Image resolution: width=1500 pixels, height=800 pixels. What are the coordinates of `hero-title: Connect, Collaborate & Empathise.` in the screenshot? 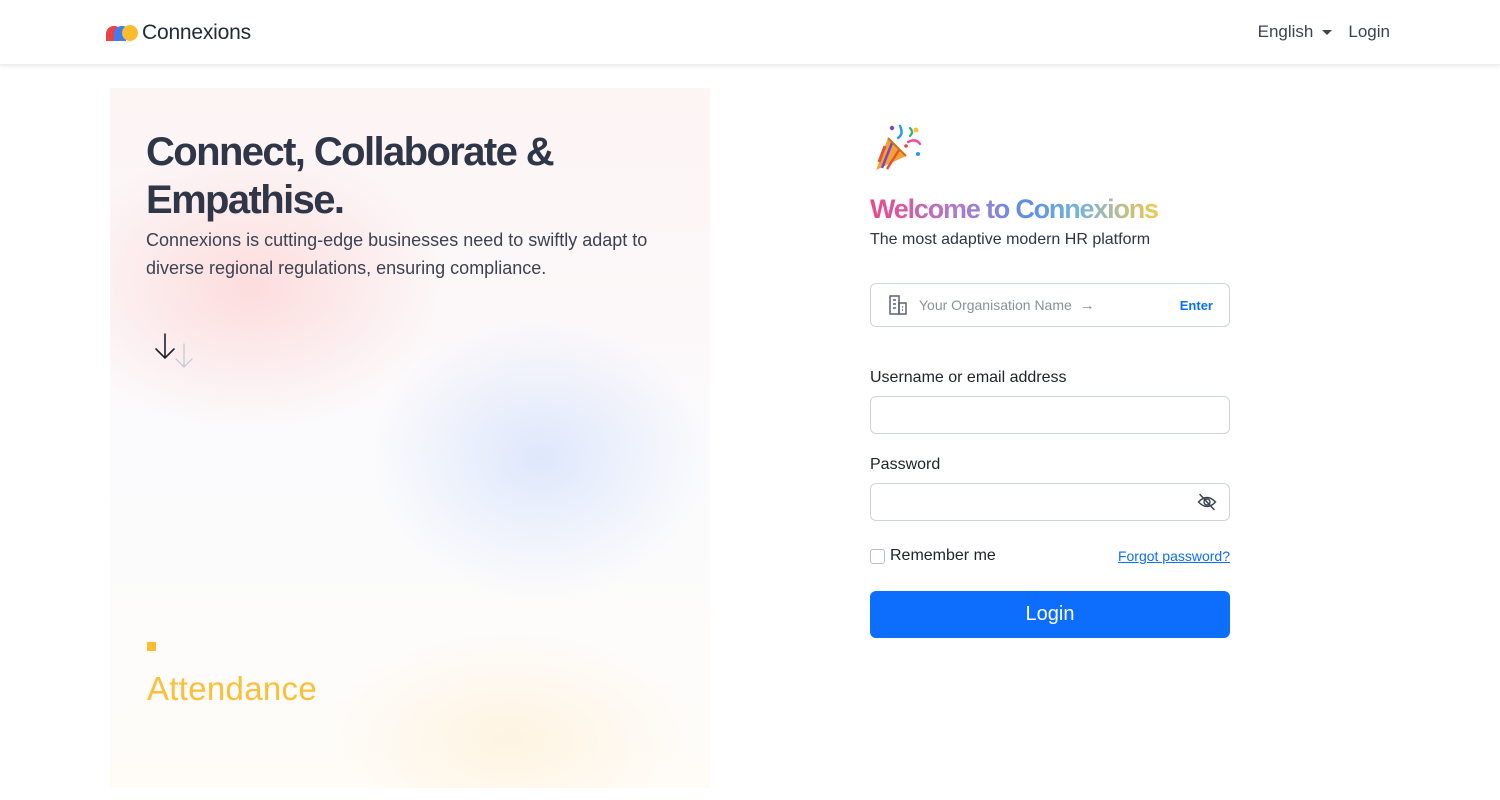 It's located at (350, 176).